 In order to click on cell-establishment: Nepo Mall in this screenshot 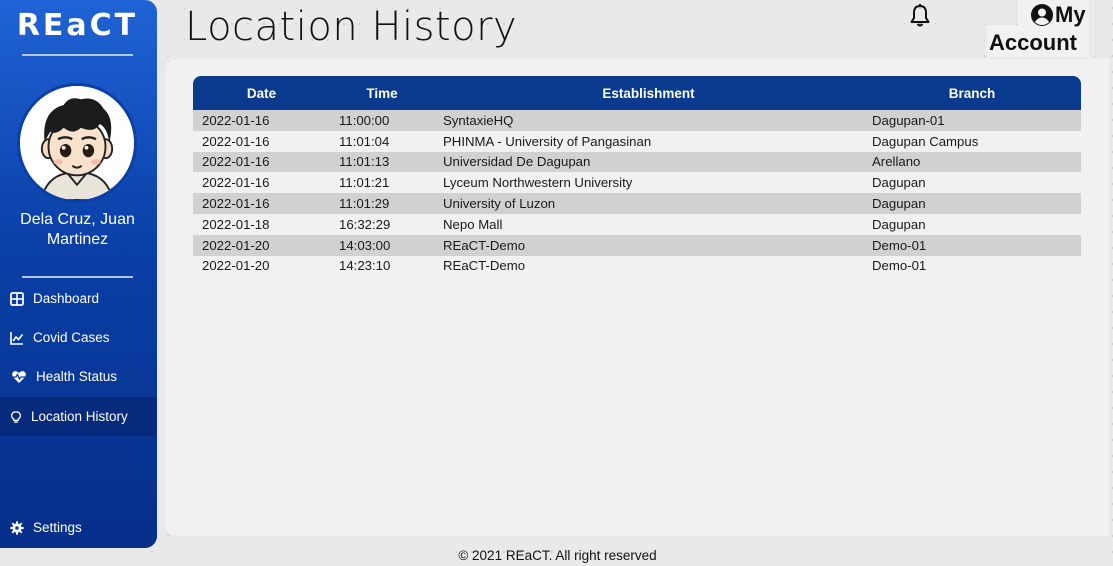, I will do `click(473, 224)`.